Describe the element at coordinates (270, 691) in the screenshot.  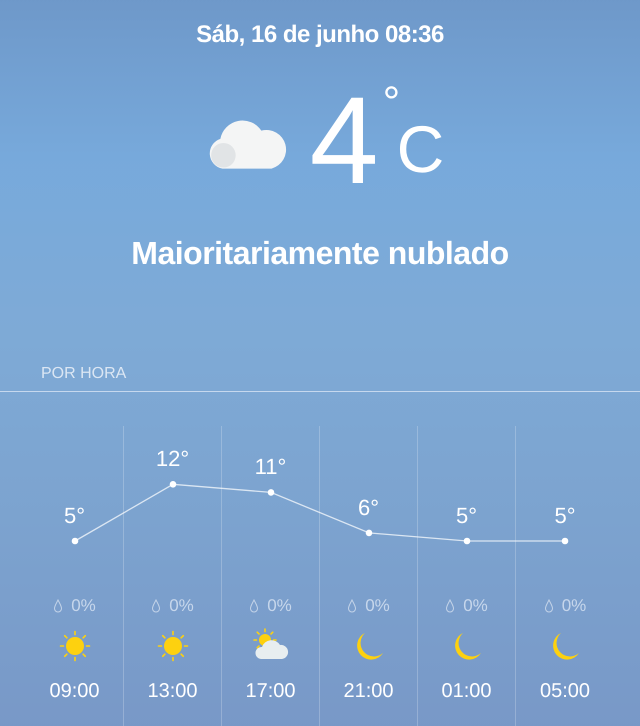
I see `hour-label: 17:00` at that location.